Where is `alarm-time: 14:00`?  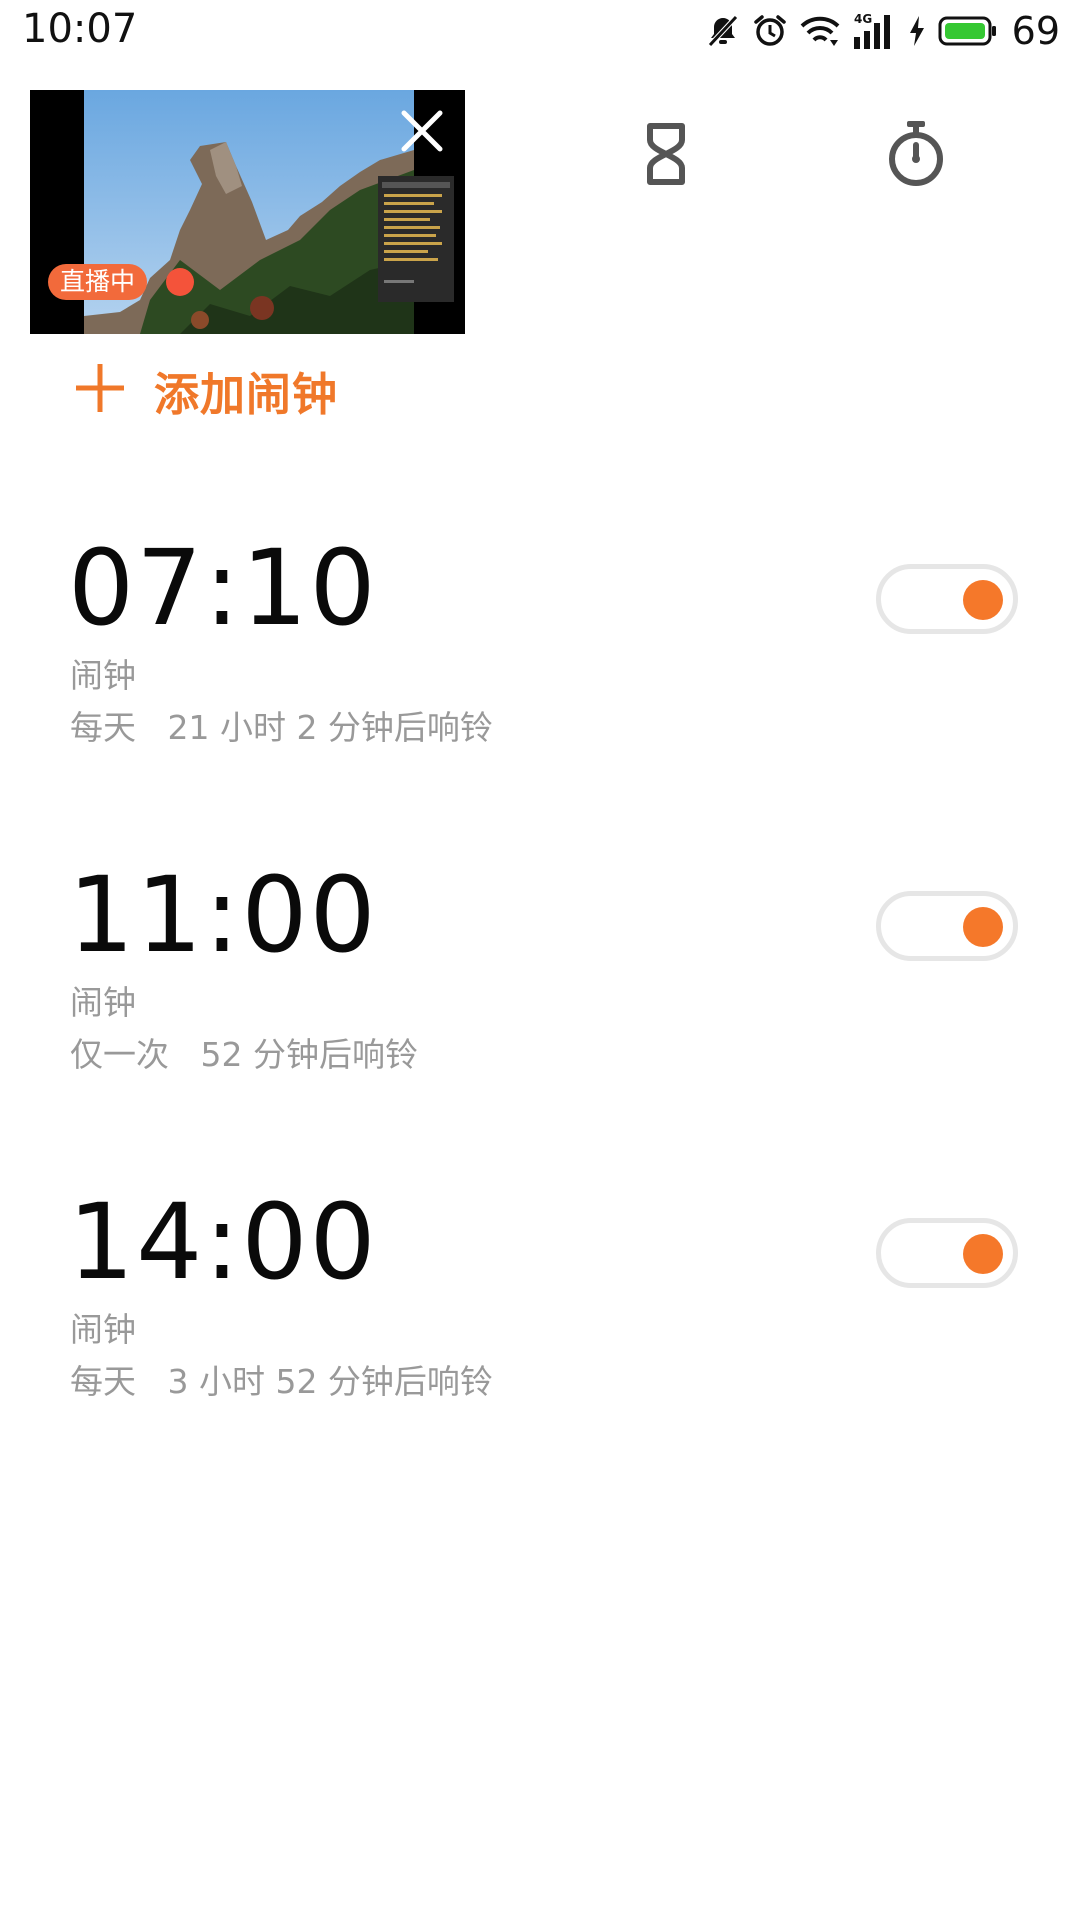 alarm-time: 14:00 is located at coordinates (223, 1242).